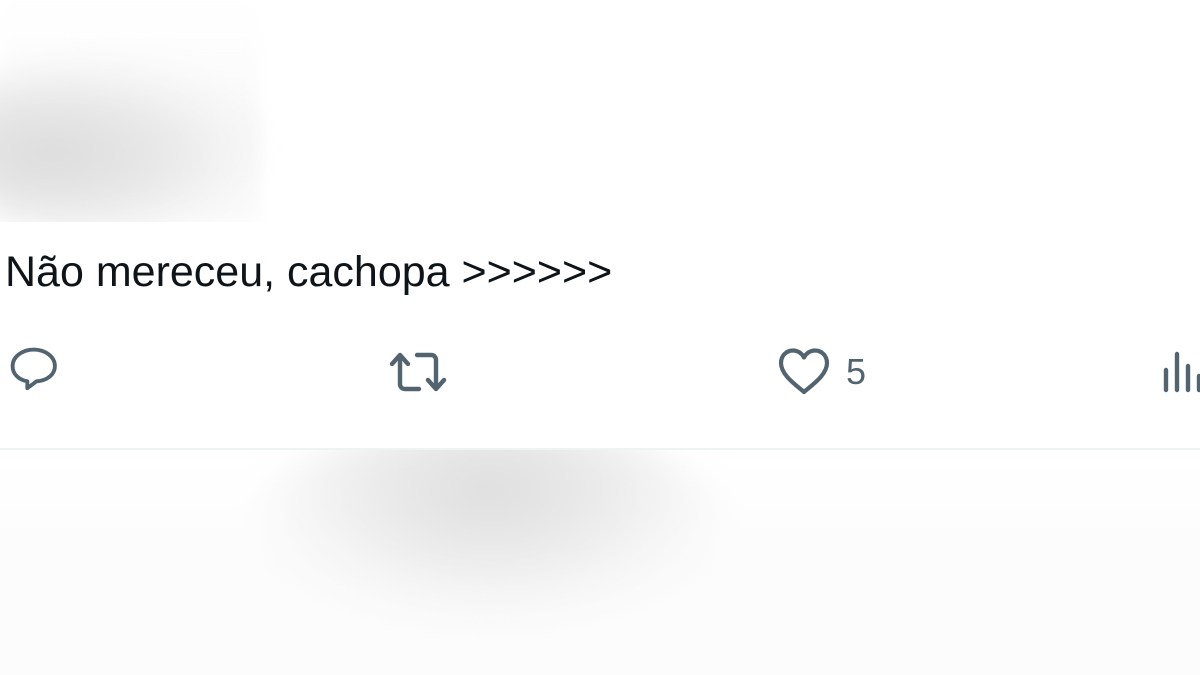  Describe the element at coordinates (600, 372) in the screenshot. I see `tweet-action-bar: 5` at that location.